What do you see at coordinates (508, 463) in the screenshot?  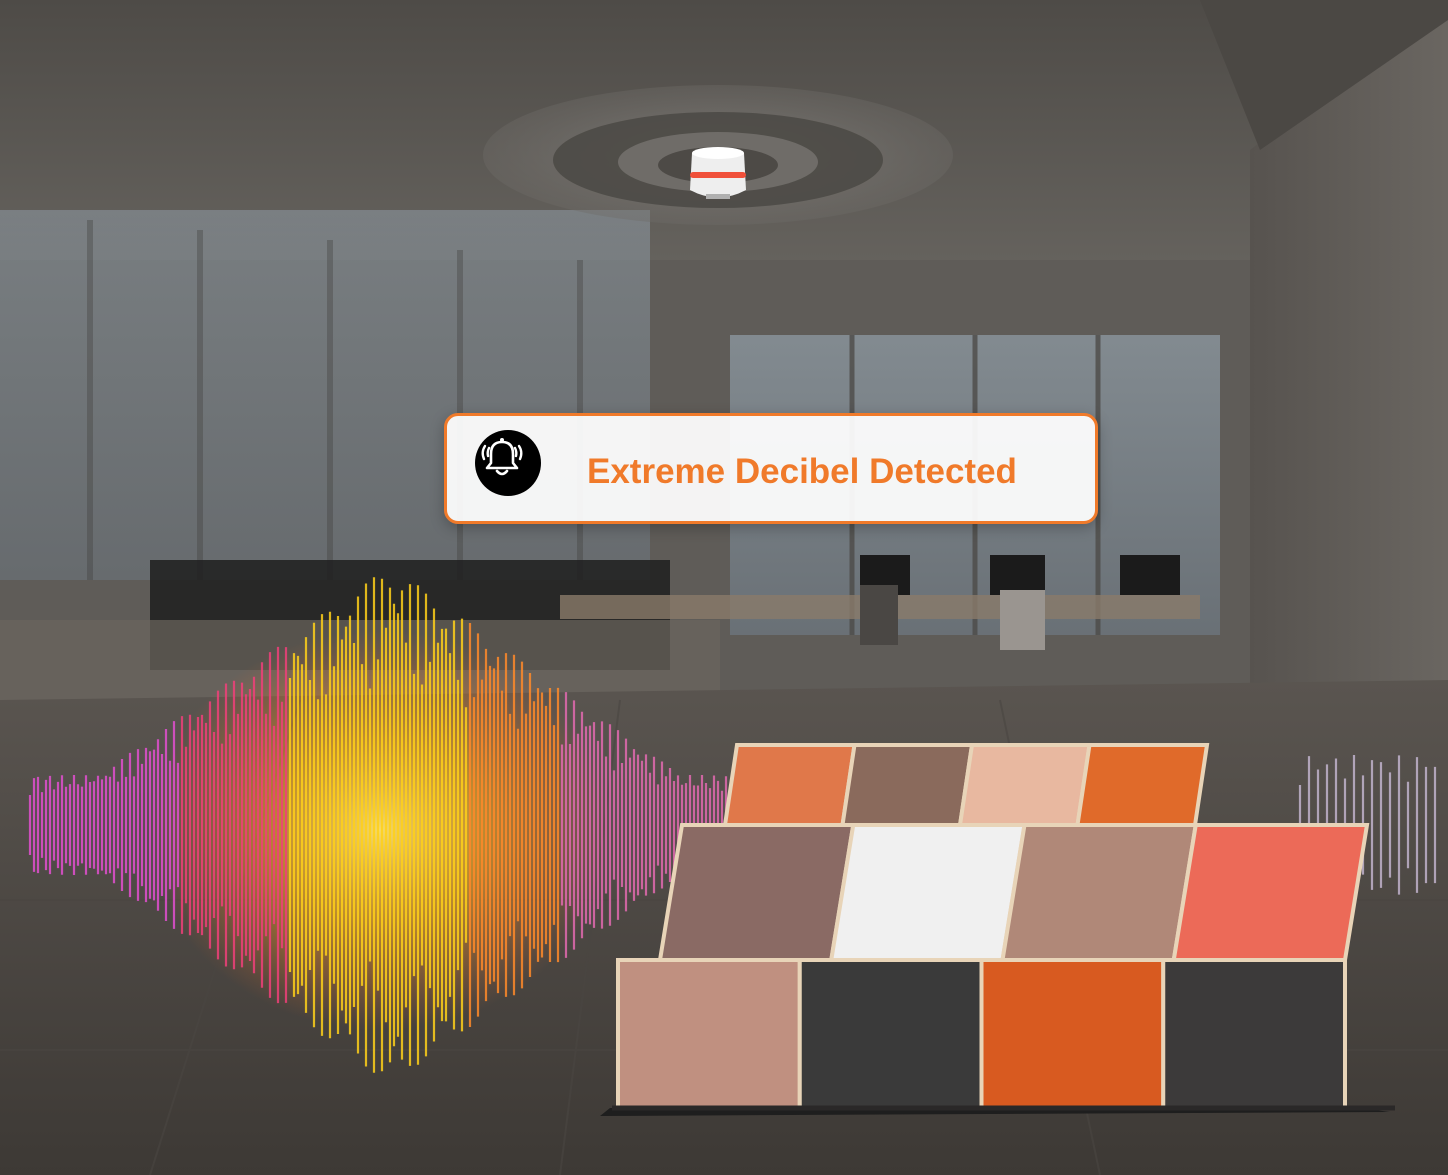 I see `alarm-bell-icon` at bounding box center [508, 463].